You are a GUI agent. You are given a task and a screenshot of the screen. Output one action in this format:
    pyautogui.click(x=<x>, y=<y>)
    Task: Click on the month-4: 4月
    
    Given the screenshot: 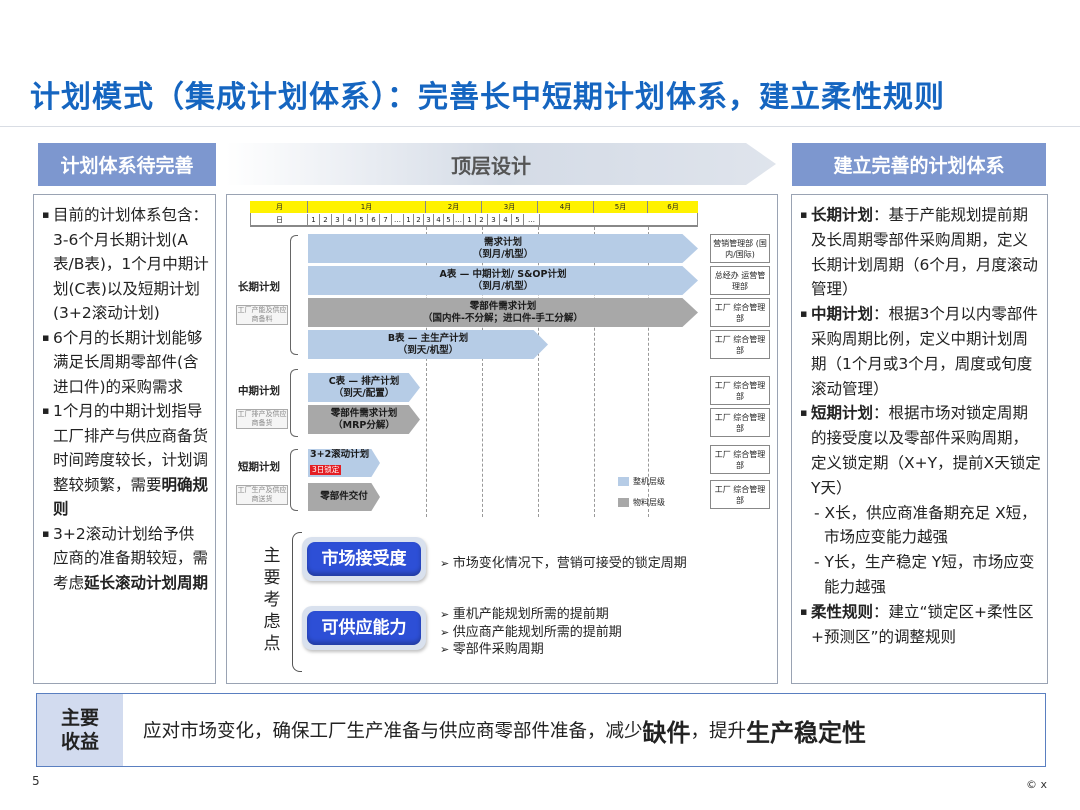 What is the action you would take?
    pyautogui.click(x=566, y=207)
    